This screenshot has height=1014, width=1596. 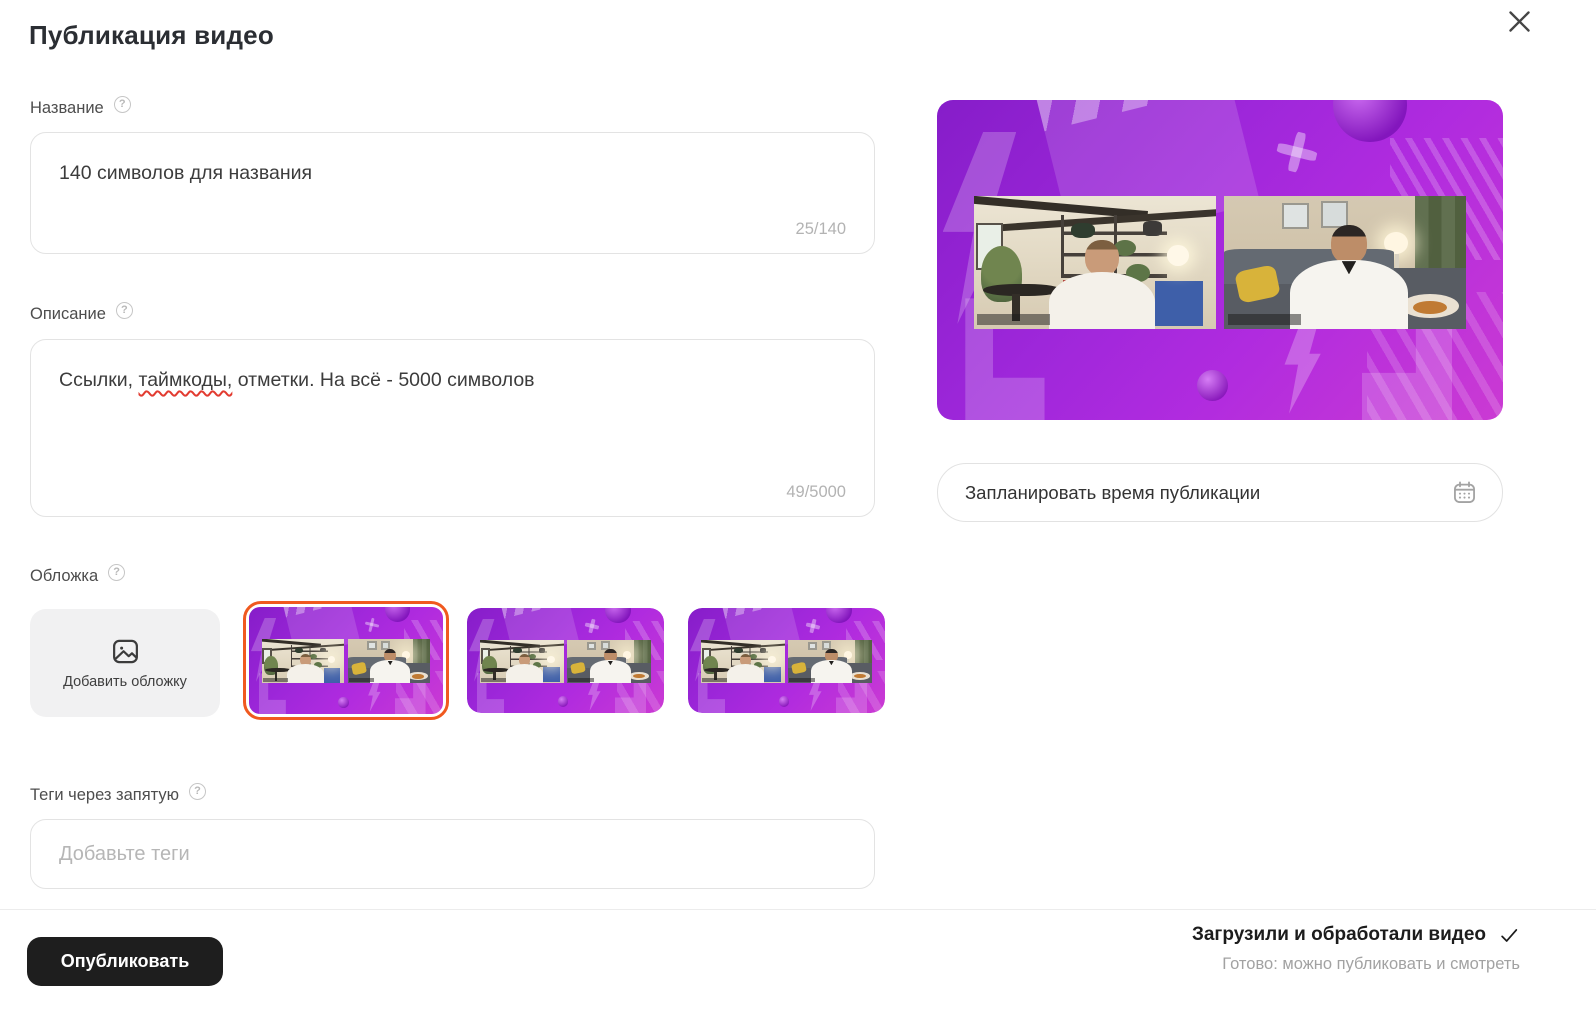 I want to click on add-cover-label: Добавить обложку, so click(x=125, y=682).